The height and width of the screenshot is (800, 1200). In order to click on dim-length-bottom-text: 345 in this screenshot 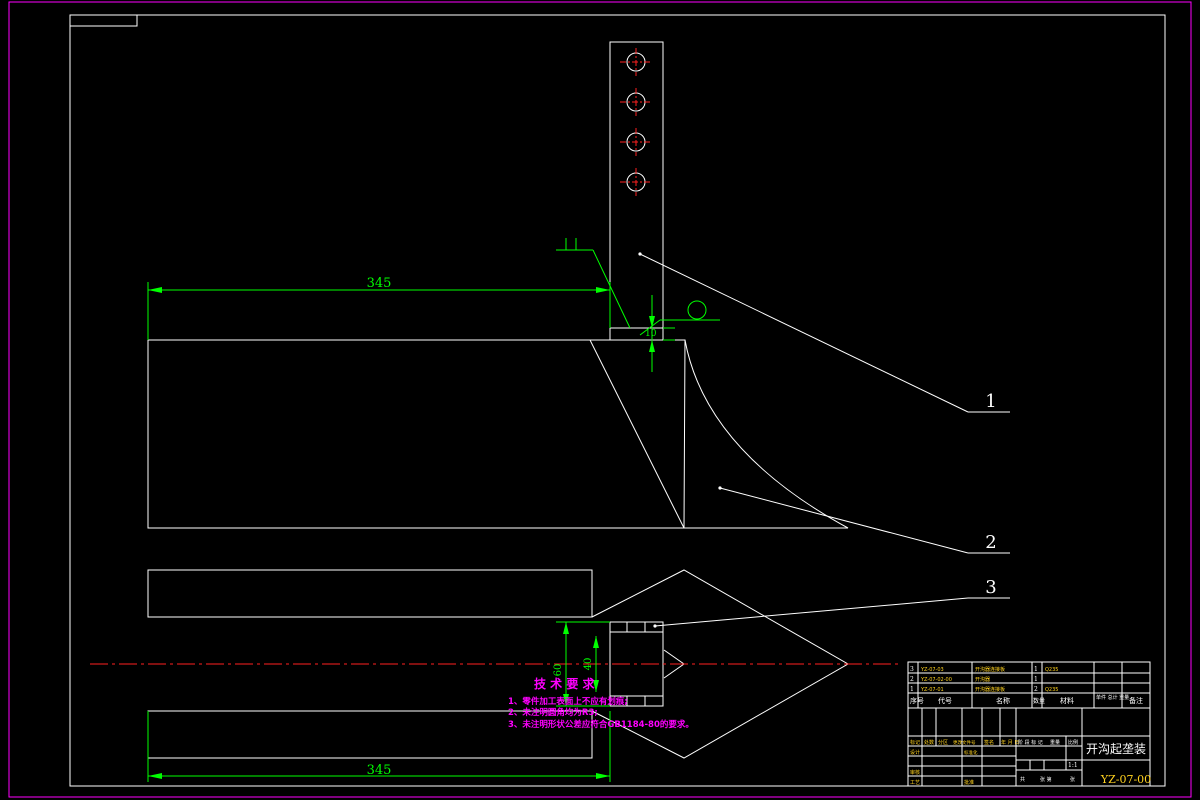, I will do `click(379, 770)`.